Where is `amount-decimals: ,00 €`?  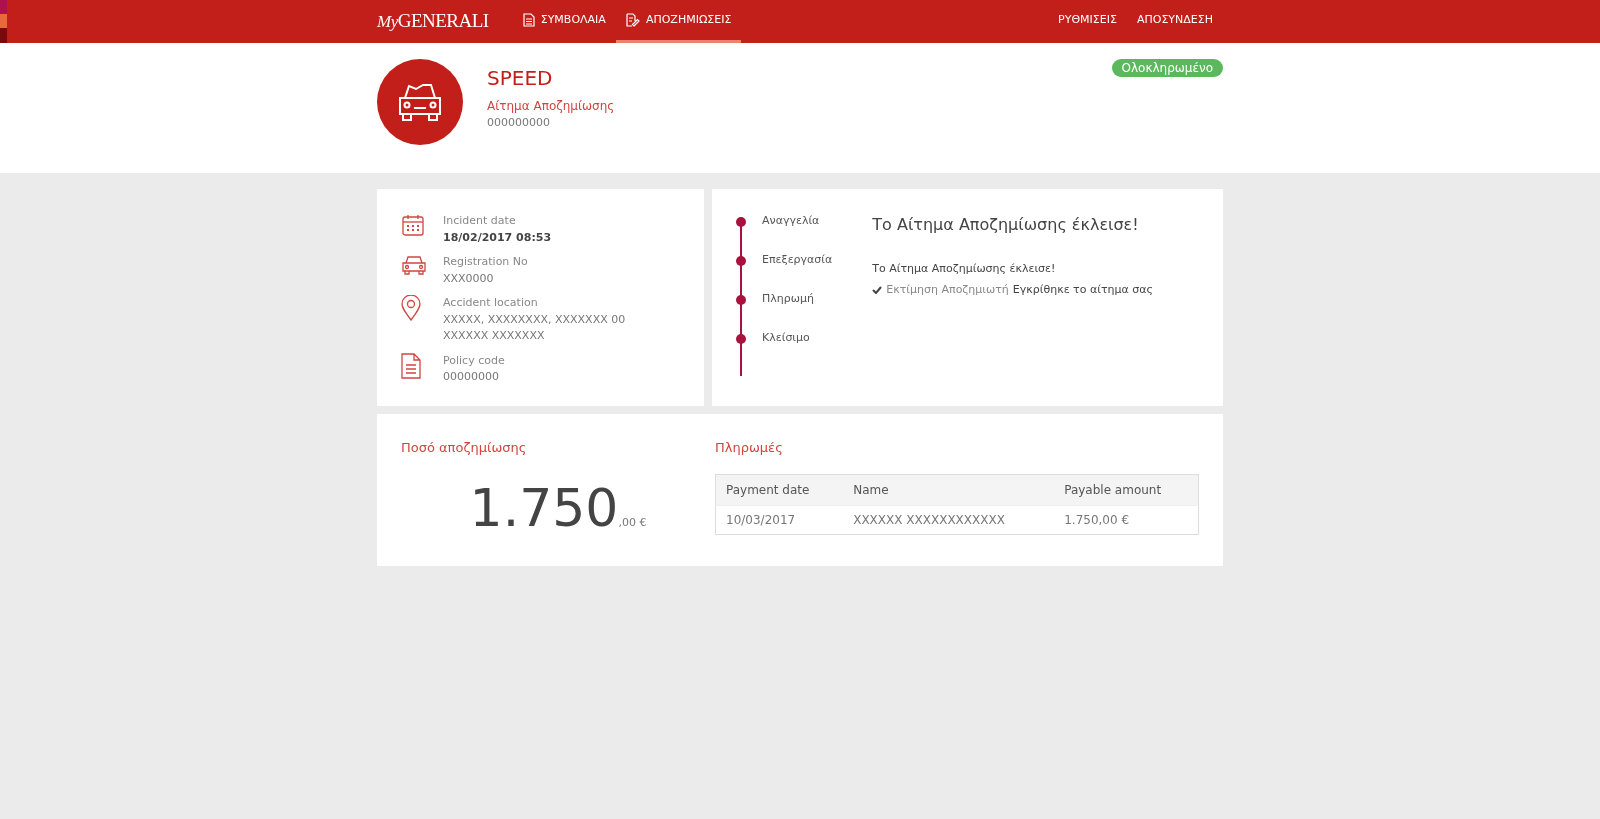 amount-decimals: ,00 € is located at coordinates (632, 522).